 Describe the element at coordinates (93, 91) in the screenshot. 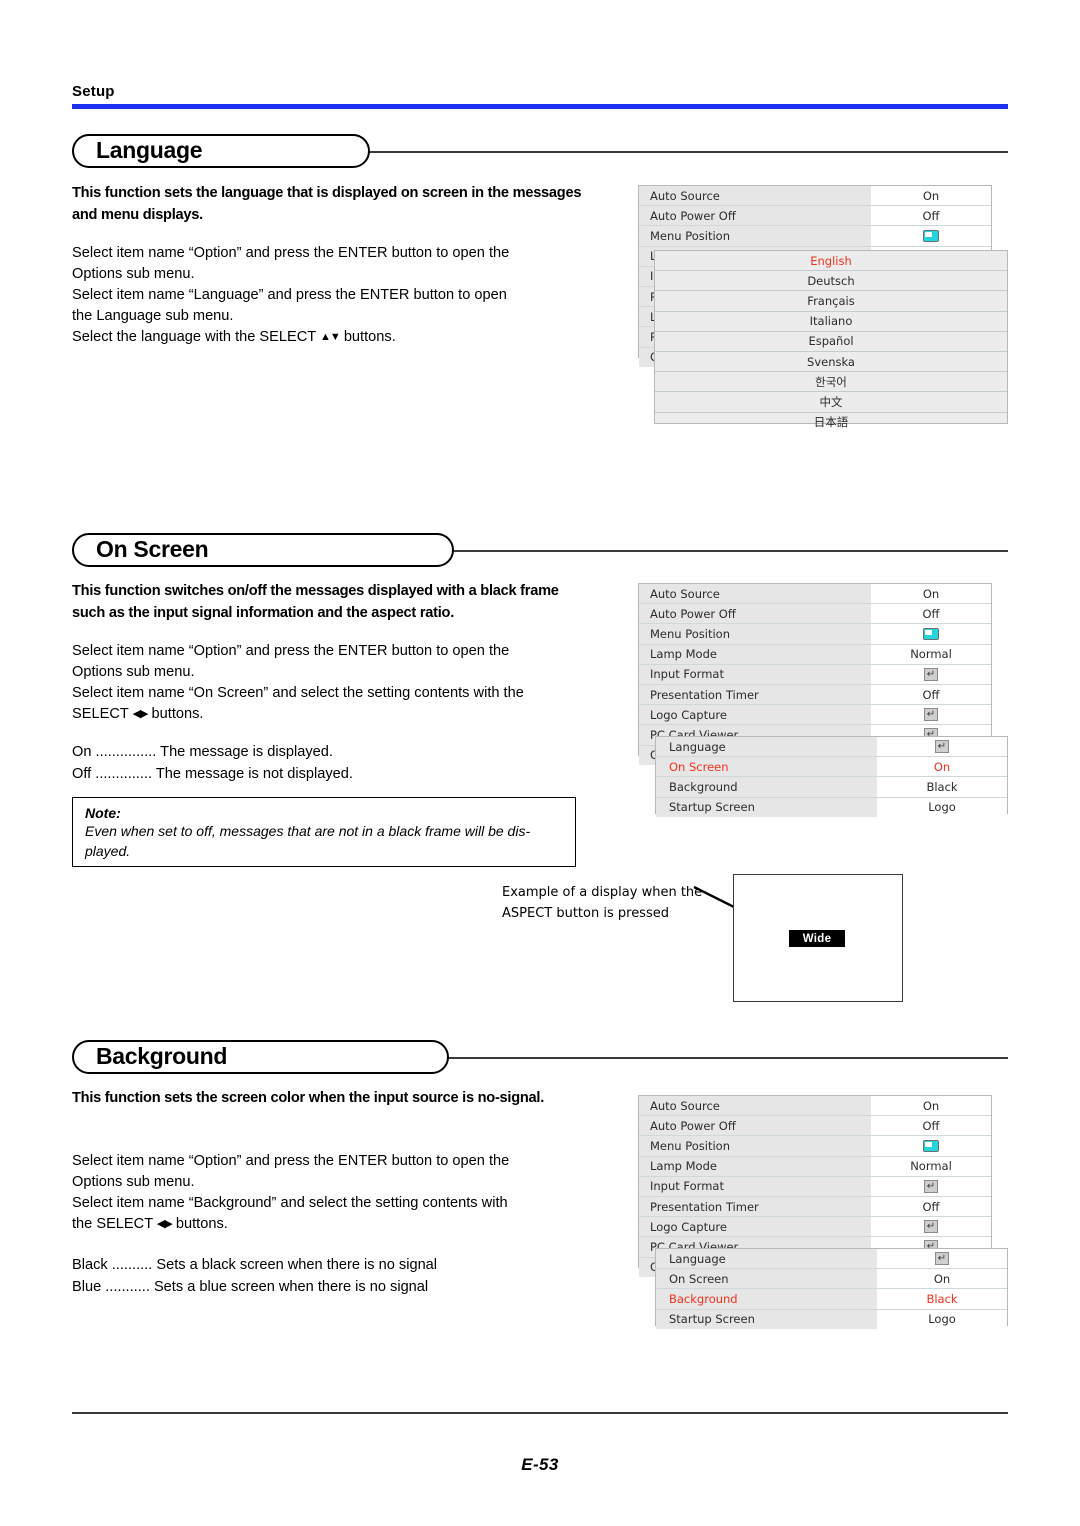

I see `page-header-title: Setup` at that location.